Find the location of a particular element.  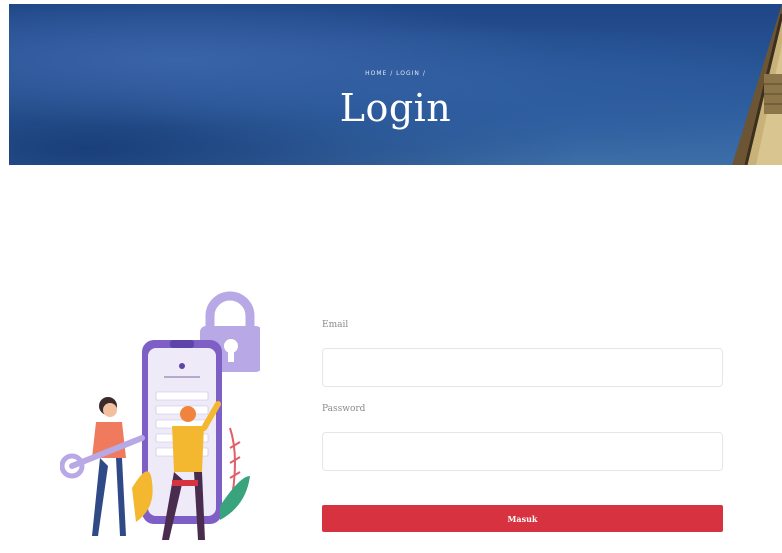

page-title: Login is located at coordinates (395, 108).